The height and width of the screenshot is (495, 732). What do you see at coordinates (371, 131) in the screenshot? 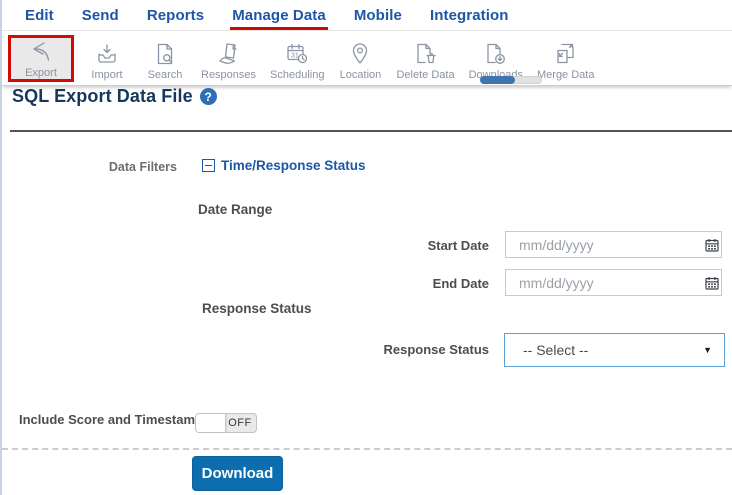
I see `title-divider` at bounding box center [371, 131].